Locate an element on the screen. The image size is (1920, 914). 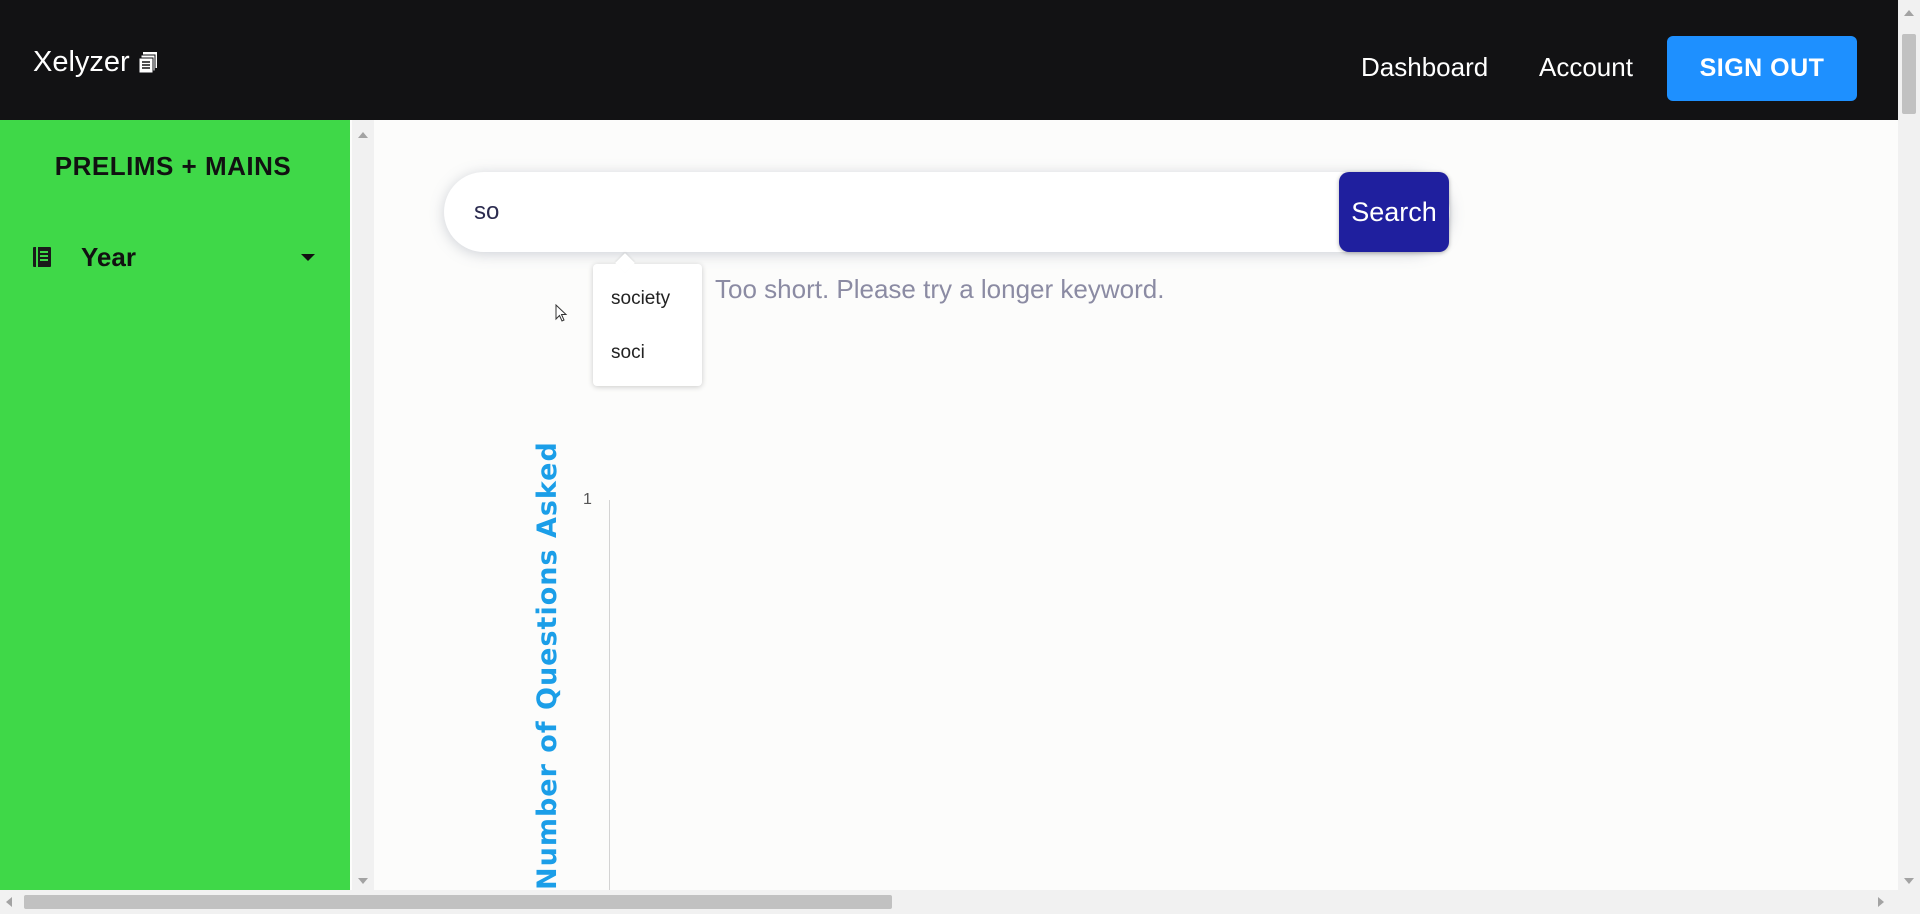
search-hint: Too short. Please try a longer keyword. is located at coordinates (940, 289).